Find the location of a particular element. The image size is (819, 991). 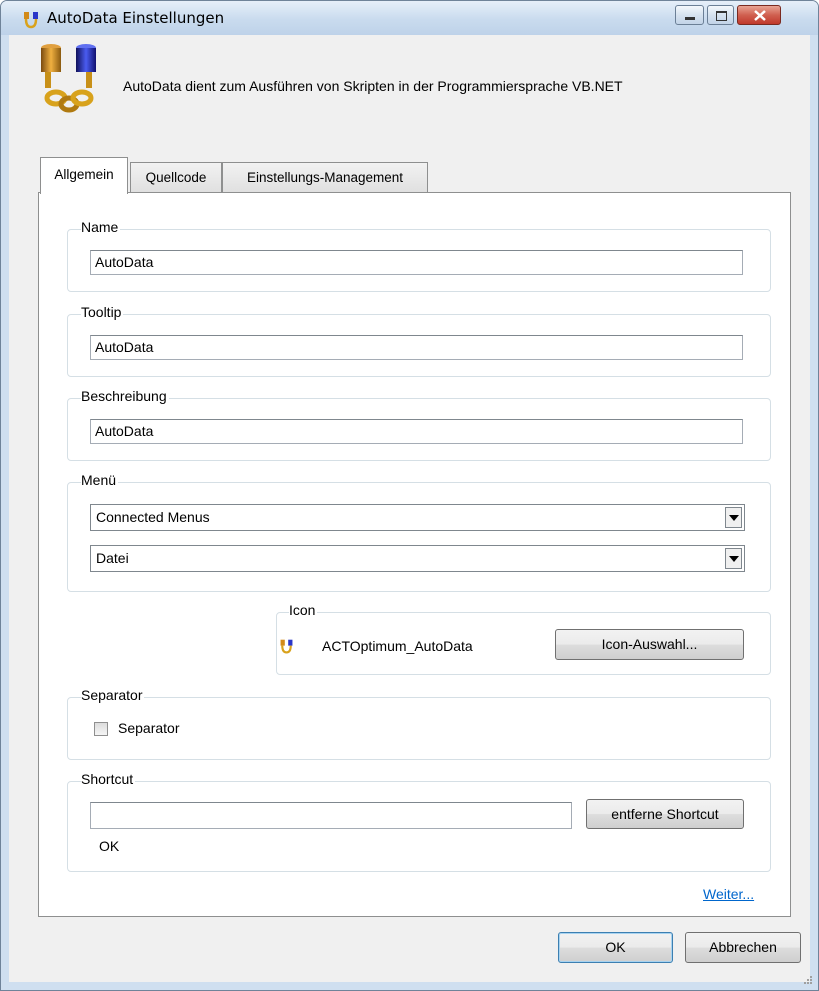

maximize-icon is located at coordinates (721, 16).